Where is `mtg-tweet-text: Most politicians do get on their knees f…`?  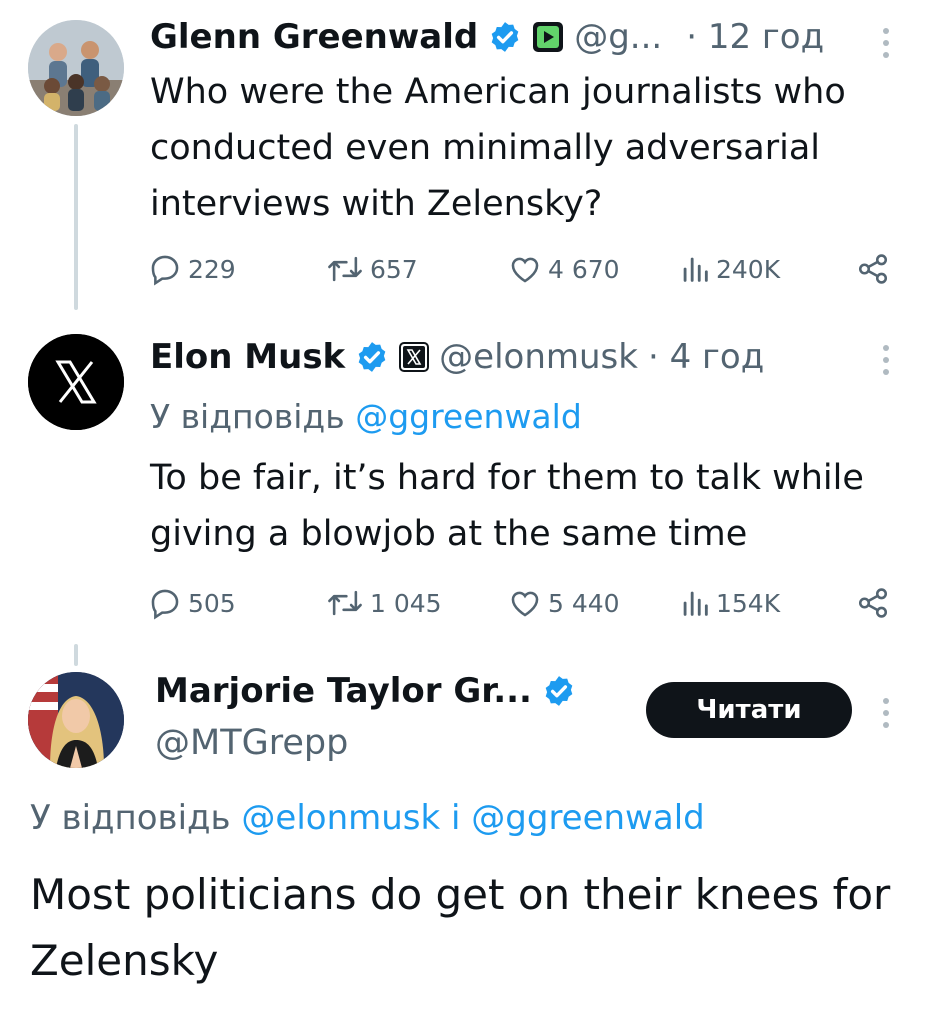
mtg-tweet-text: Most politicians do get on their knees f… is located at coordinates (460, 927).